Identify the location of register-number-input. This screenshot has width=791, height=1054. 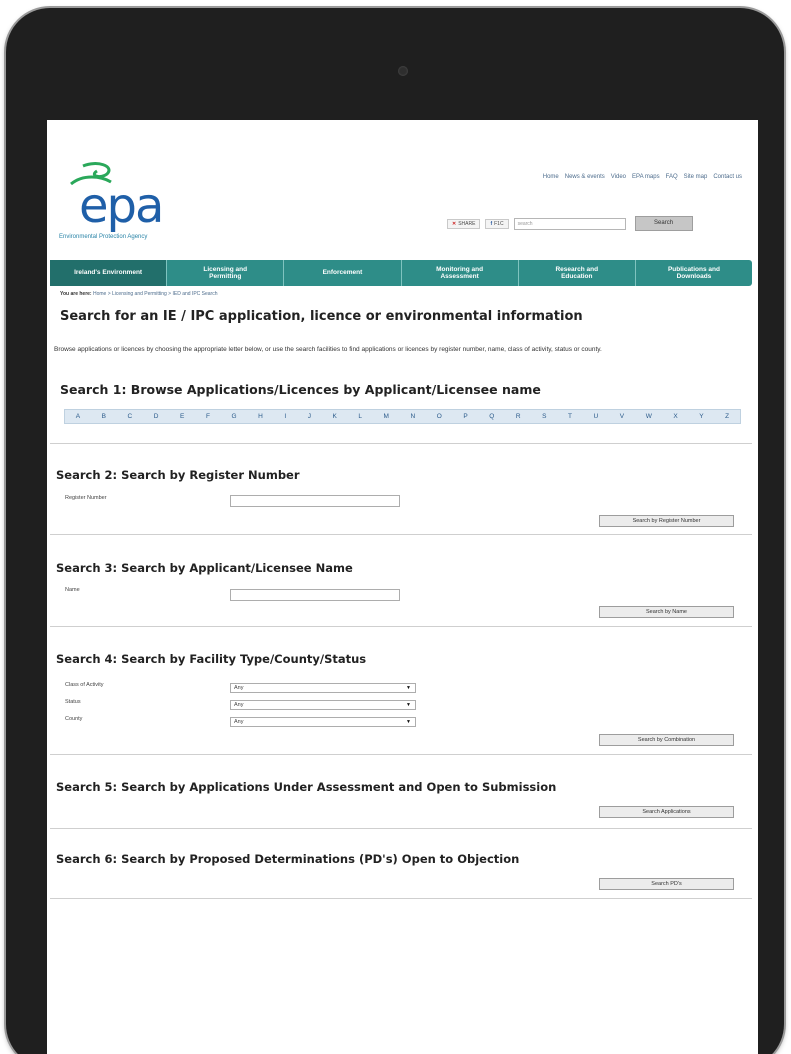
(315, 501).